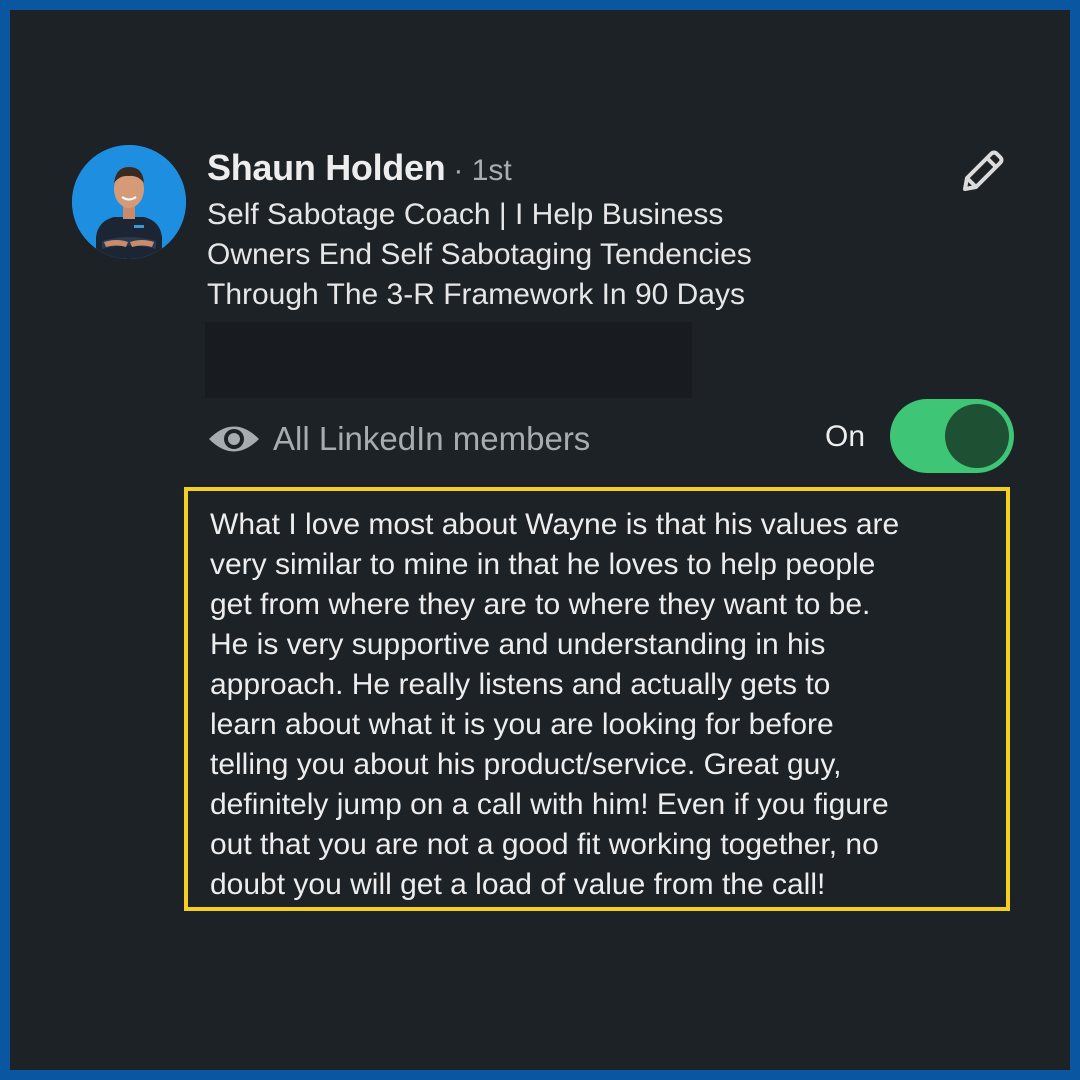 The height and width of the screenshot is (1080, 1080). Describe the element at coordinates (432, 438) in the screenshot. I see `visibility-label: All LinkedIn members` at that location.